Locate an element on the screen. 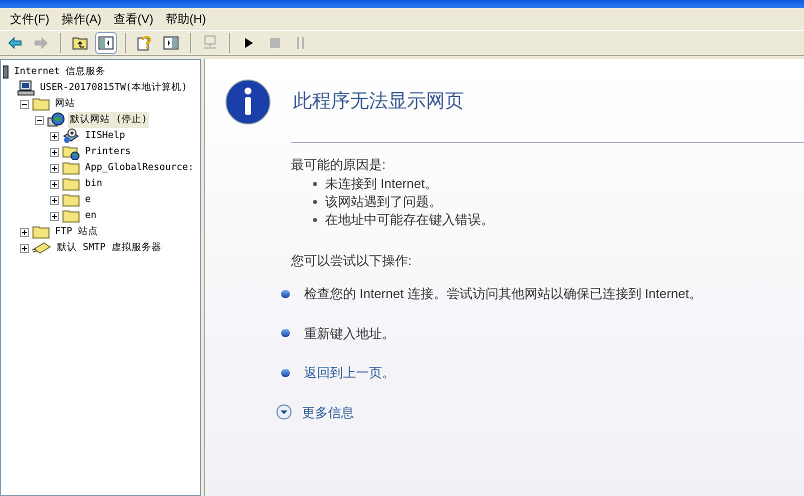 This screenshot has width=804, height=496. tree-pane-icon is located at coordinates (106, 43).